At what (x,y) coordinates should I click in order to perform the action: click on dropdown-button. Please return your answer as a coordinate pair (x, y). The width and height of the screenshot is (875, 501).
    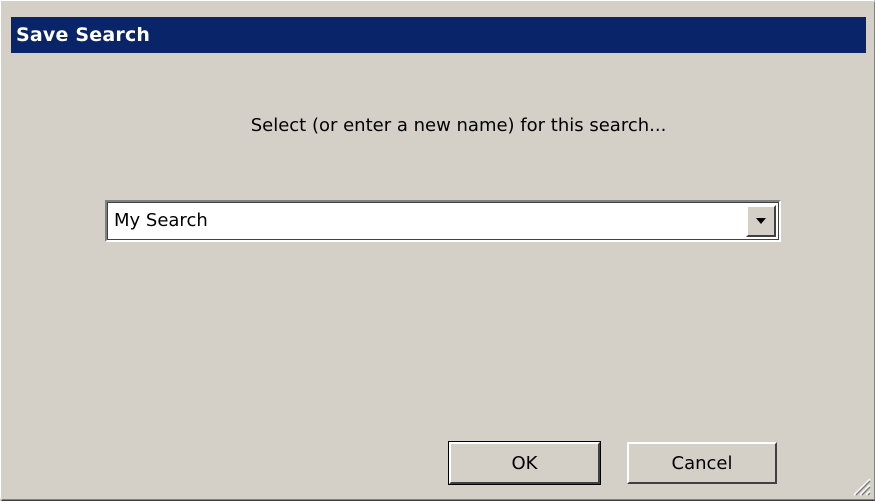
    Looking at the image, I should click on (761, 221).